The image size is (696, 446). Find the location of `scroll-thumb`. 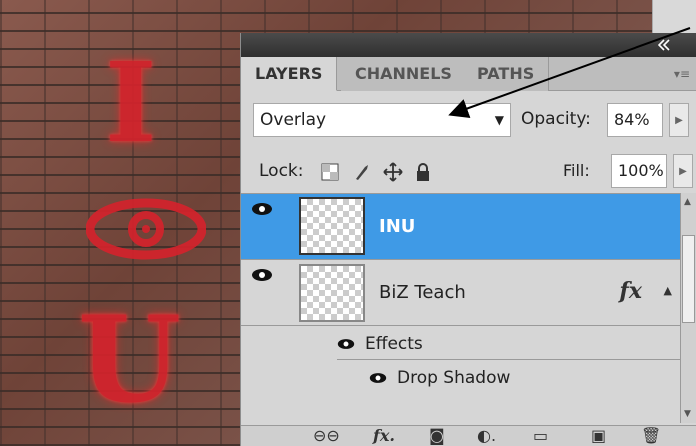

scroll-thumb is located at coordinates (688, 279).